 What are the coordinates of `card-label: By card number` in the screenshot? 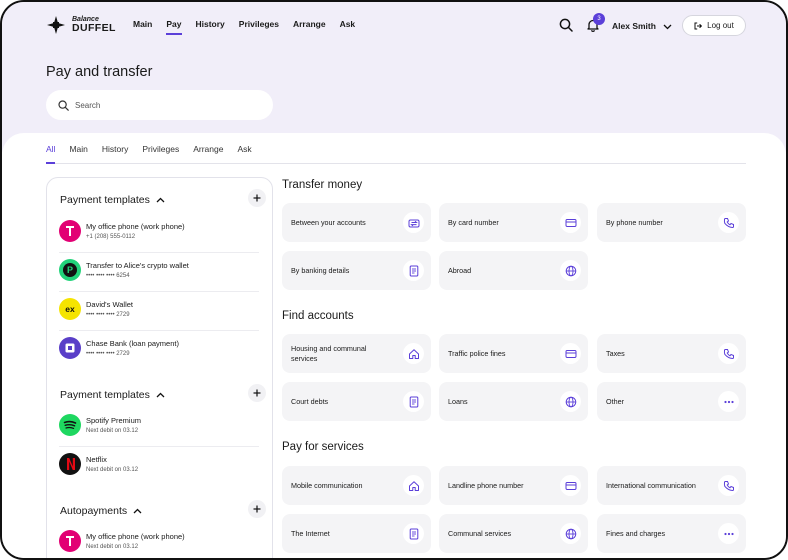 It's located at (473, 222).